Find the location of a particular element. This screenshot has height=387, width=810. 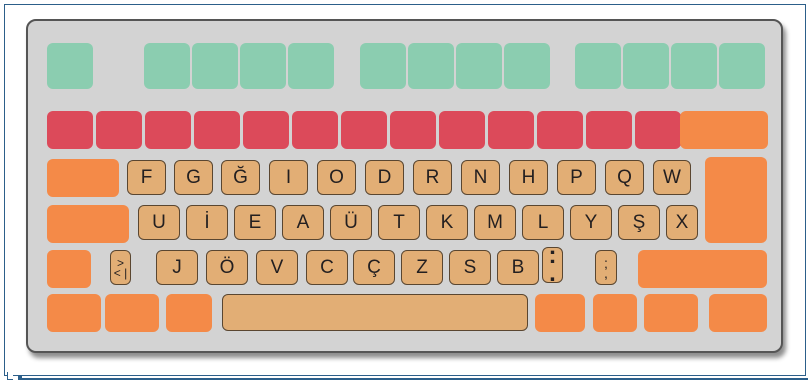

letter-key-h: H is located at coordinates (528, 177).